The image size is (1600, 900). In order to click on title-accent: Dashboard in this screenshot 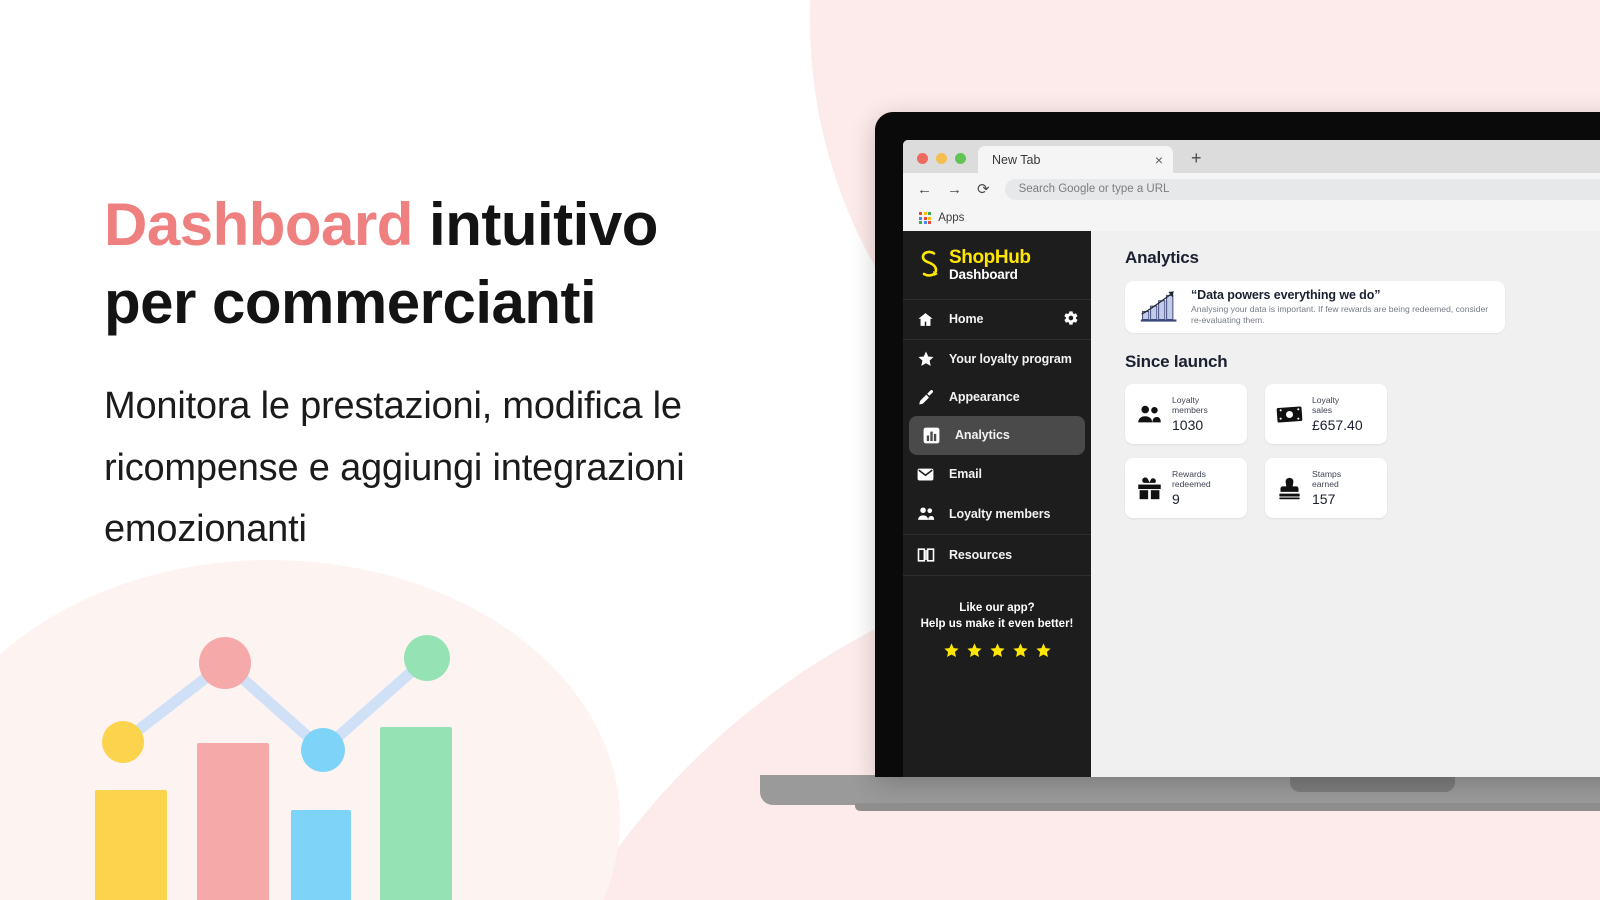, I will do `click(258, 224)`.